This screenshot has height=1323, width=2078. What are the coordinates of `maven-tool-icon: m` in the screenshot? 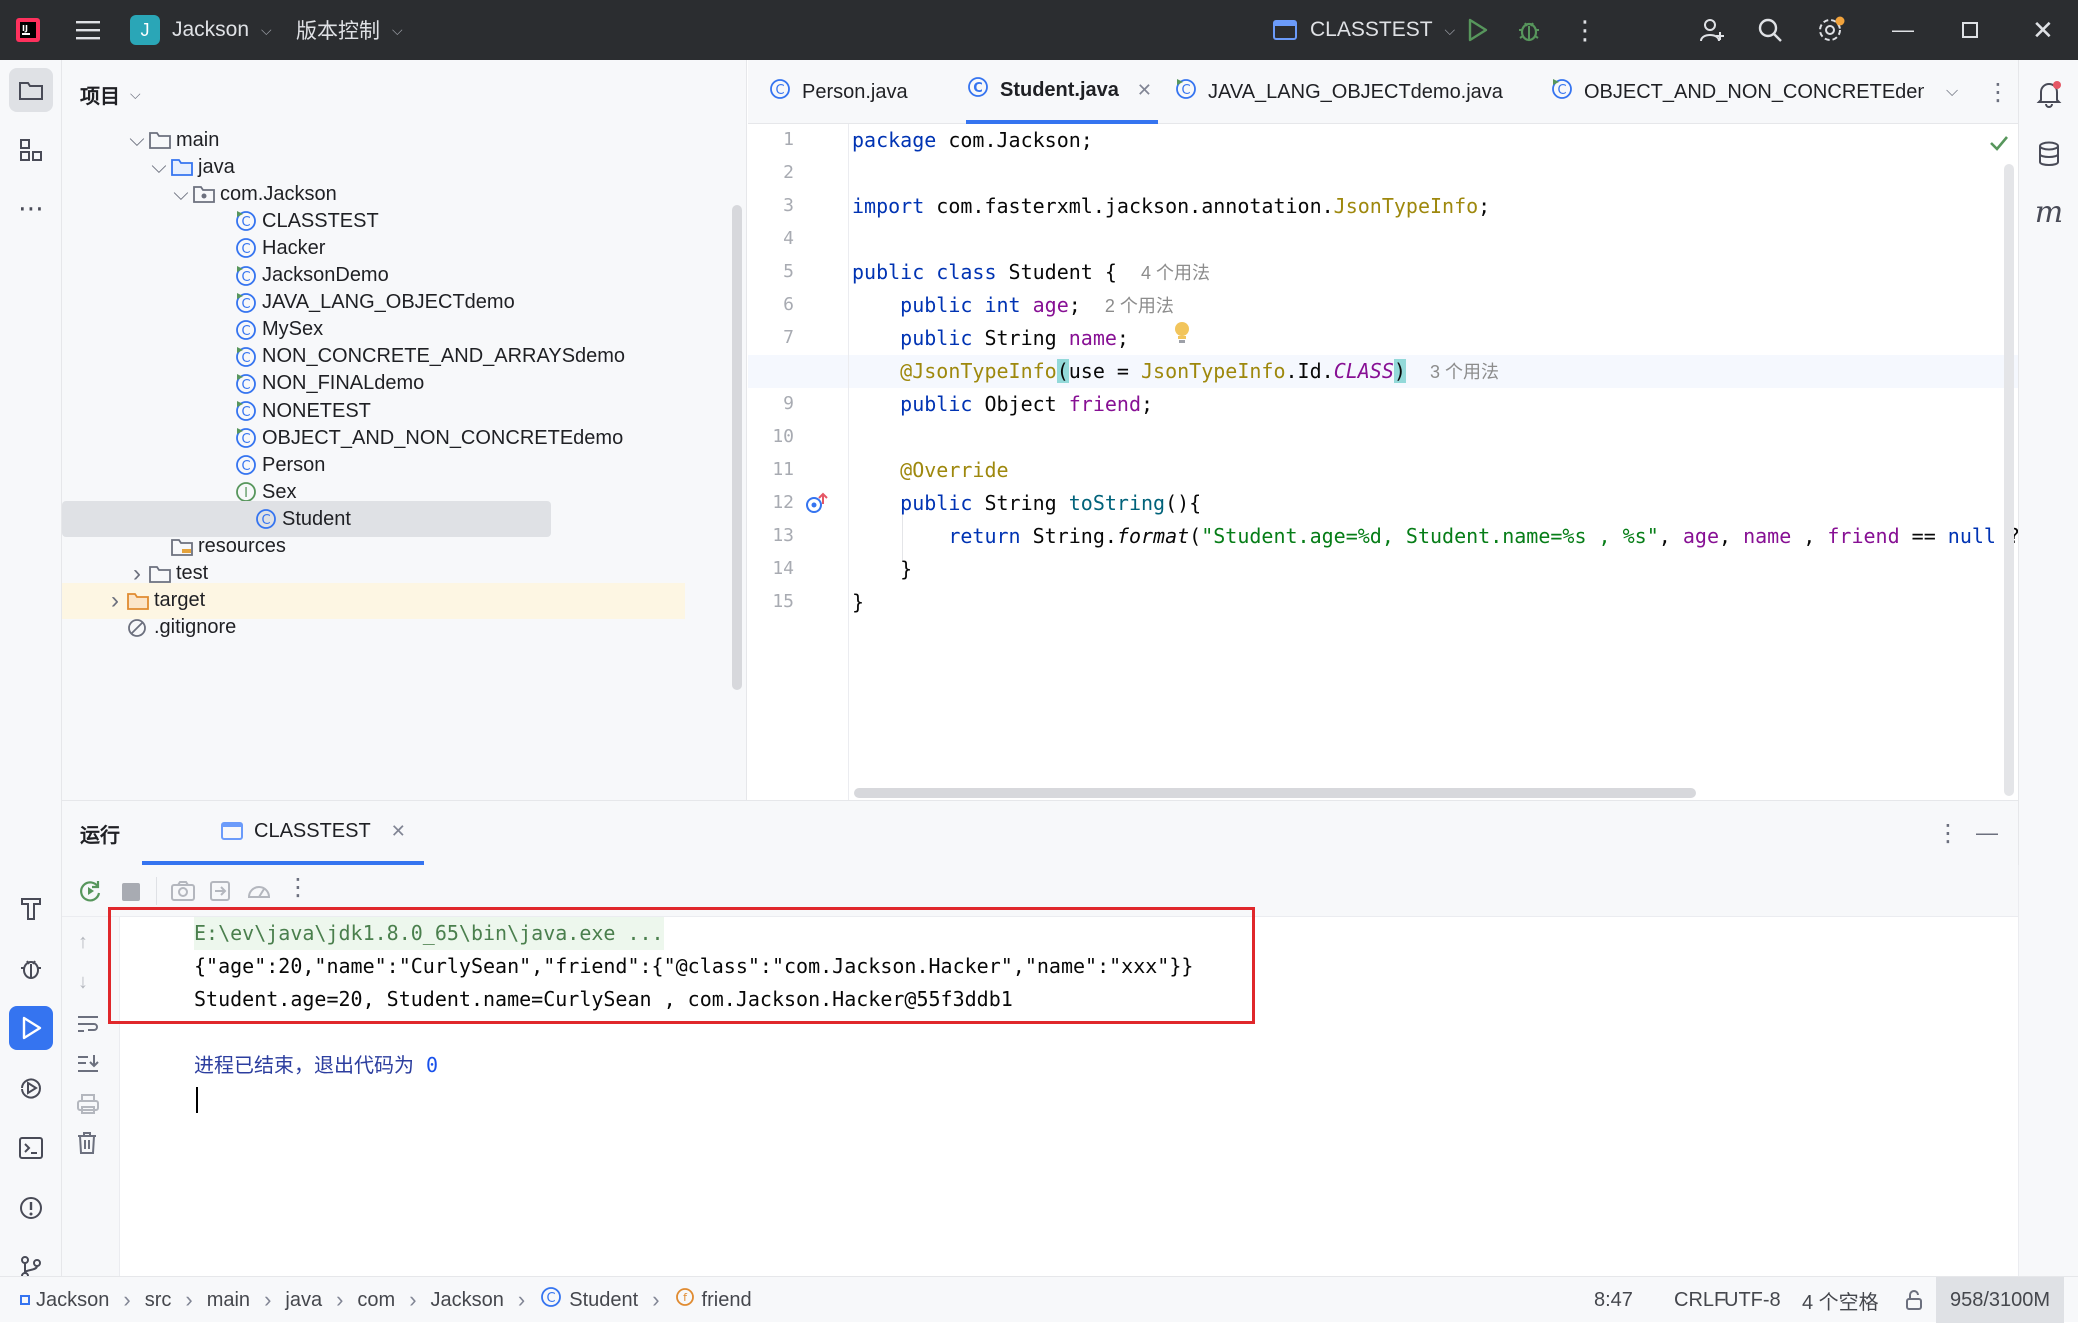 It's located at (2049, 212).